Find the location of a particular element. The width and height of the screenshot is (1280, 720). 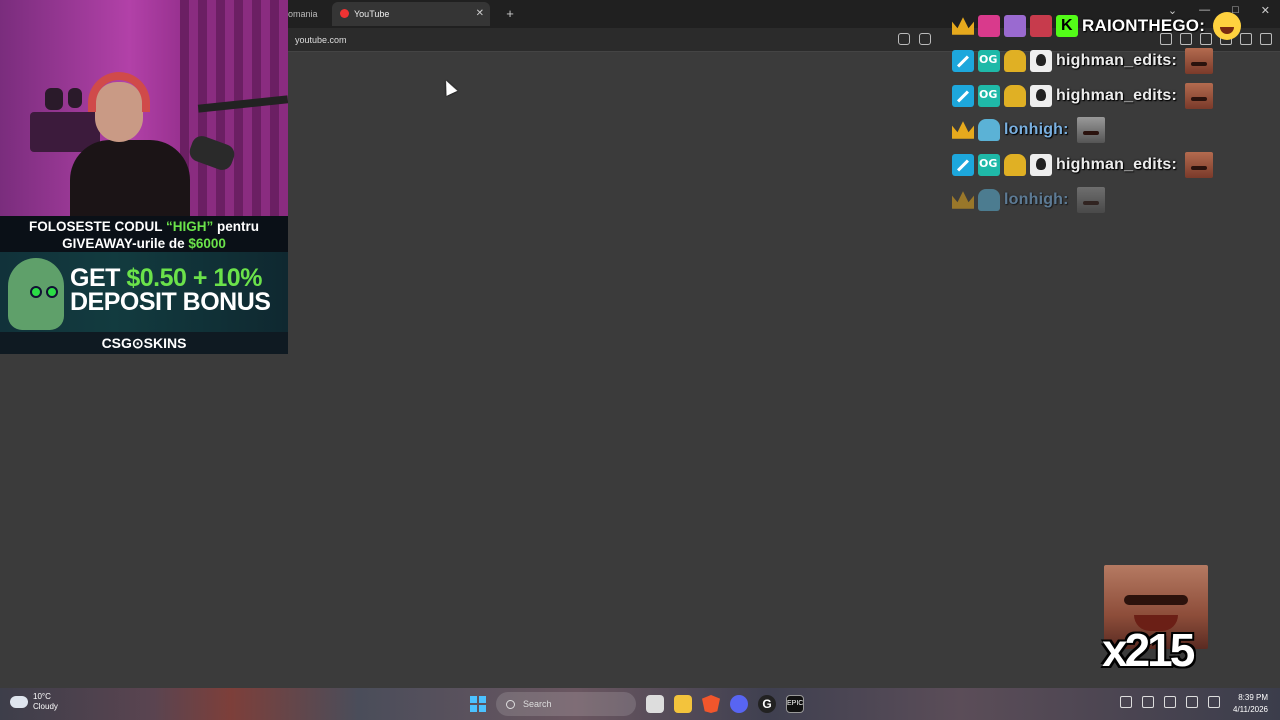

chevron-up-icon is located at coordinates (1126, 702).